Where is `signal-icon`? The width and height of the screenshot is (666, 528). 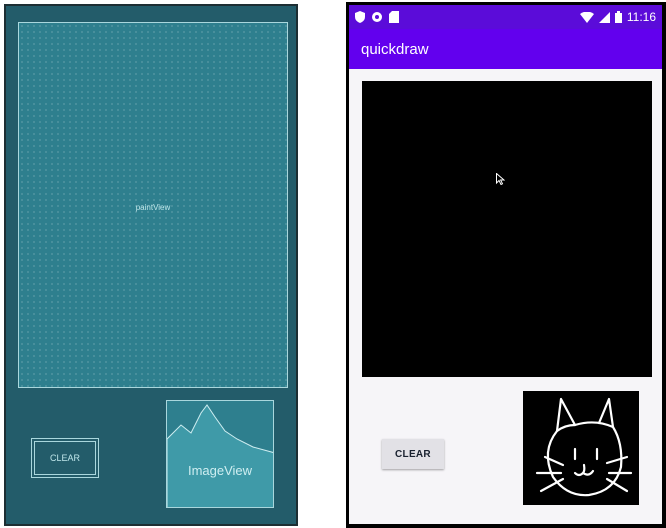
signal-icon is located at coordinates (604, 17).